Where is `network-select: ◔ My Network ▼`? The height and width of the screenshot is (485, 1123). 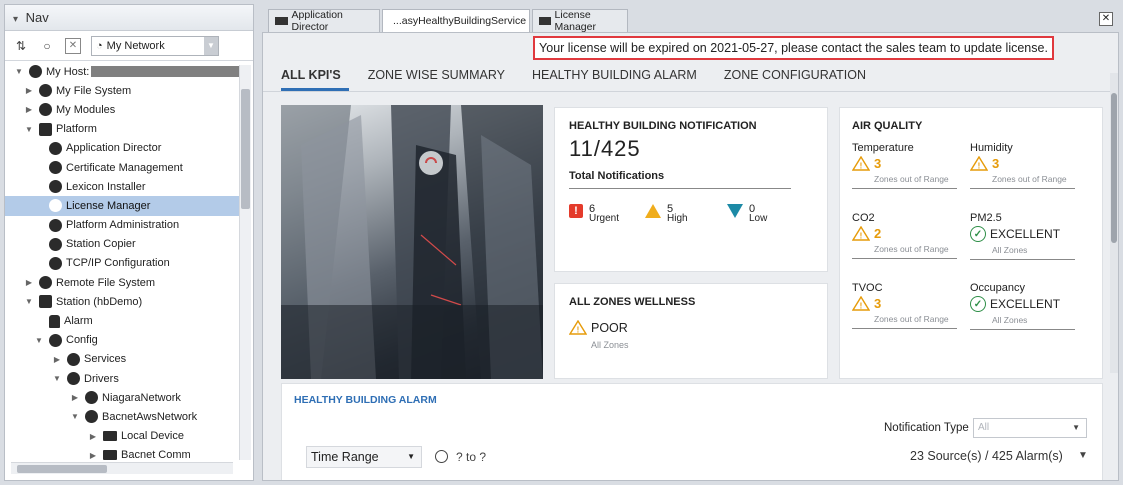
network-select: ◔ My Network ▼ is located at coordinates (155, 45).